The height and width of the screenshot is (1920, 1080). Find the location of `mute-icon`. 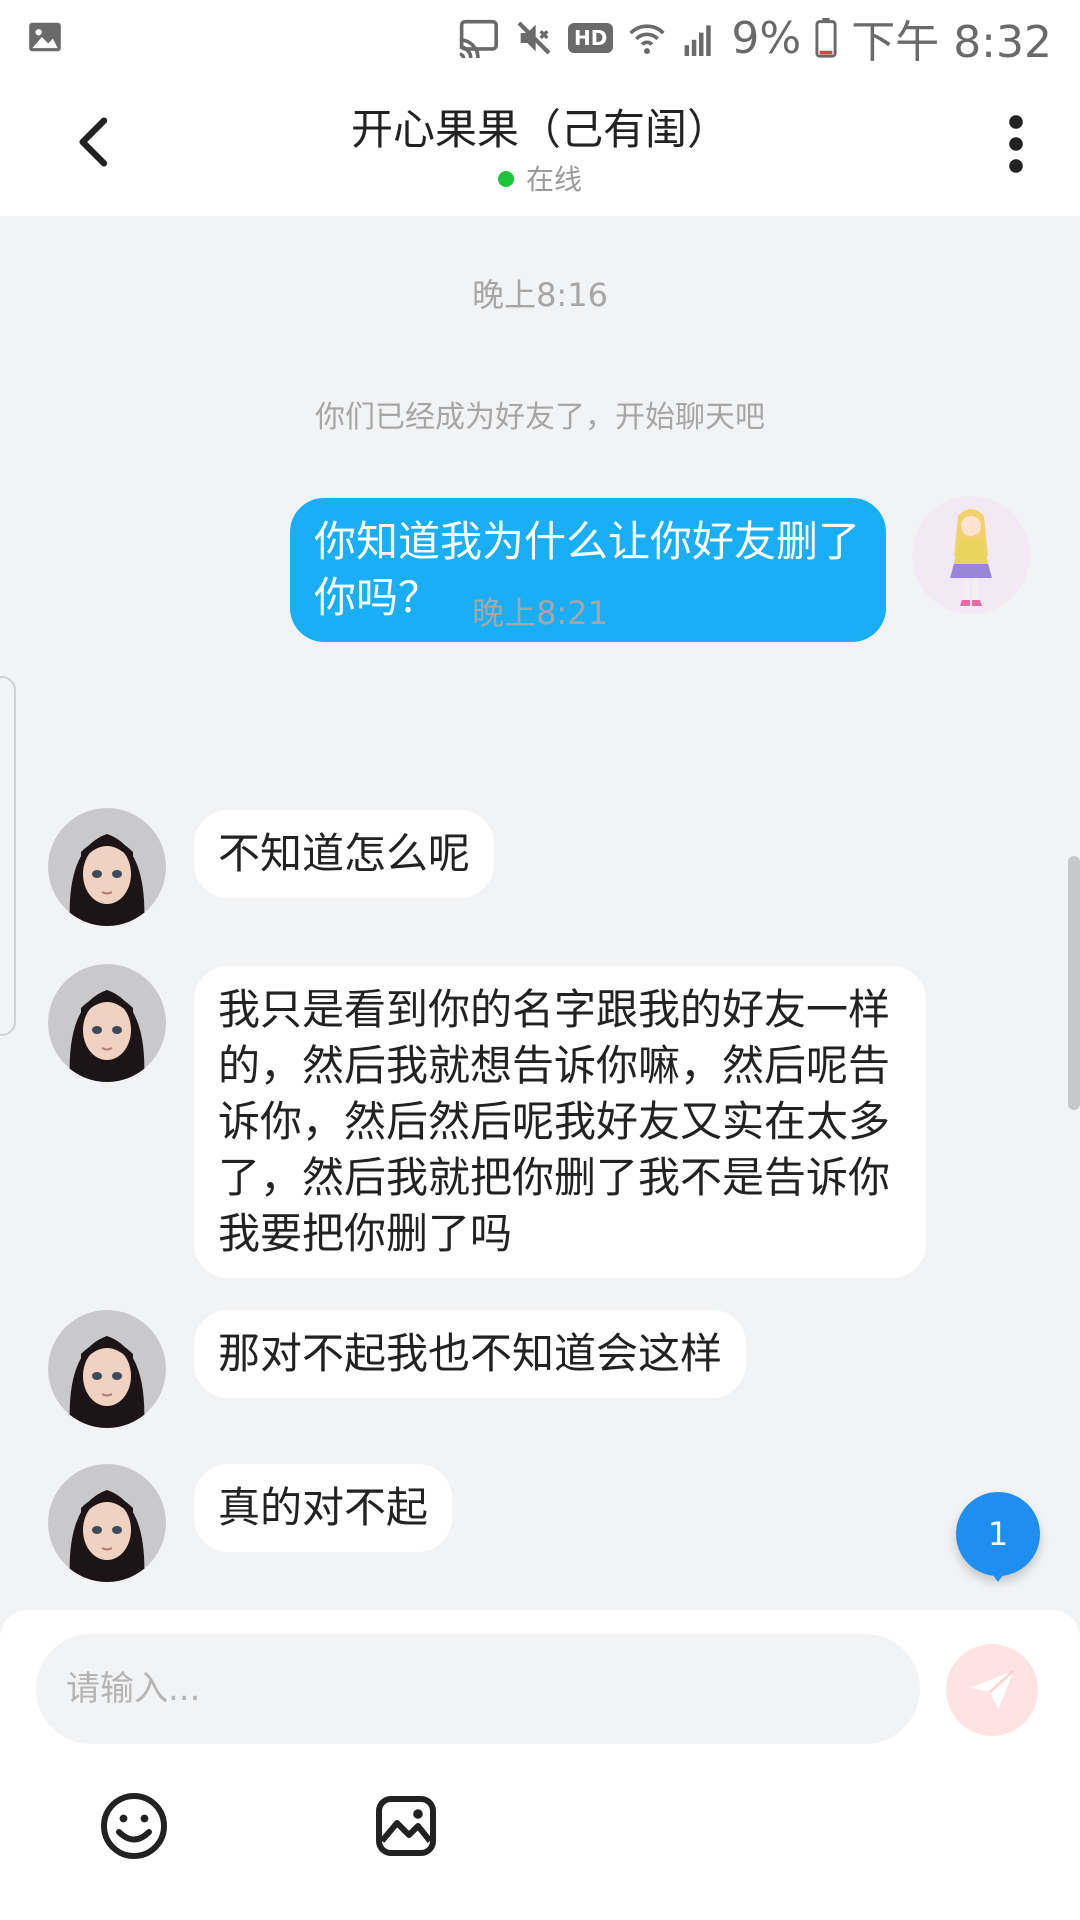

mute-icon is located at coordinates (534, 38).